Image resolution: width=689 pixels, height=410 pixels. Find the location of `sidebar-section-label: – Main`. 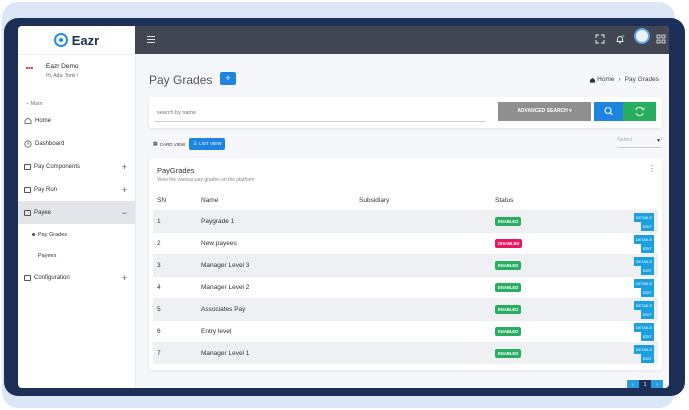

sidebar-section-label: – Main is located at coordinates (34, 104).